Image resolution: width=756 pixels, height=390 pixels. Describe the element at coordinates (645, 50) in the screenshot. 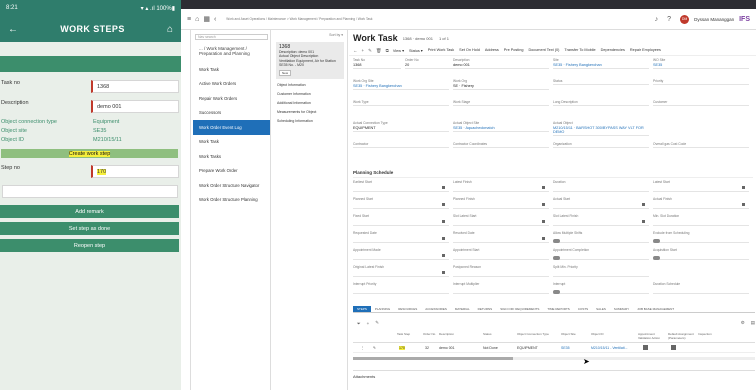

I see `toolbar-command: Repair Employees` at that location.